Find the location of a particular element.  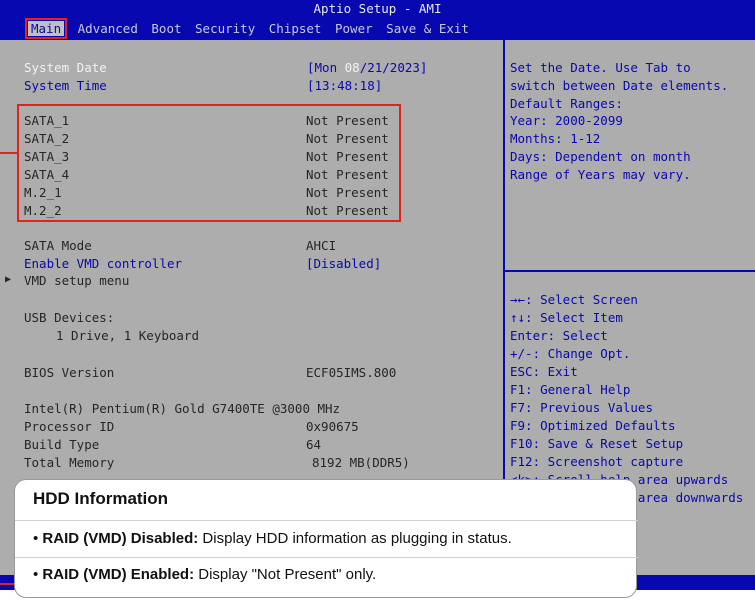

callout-line is located at coordinates (9, 153).